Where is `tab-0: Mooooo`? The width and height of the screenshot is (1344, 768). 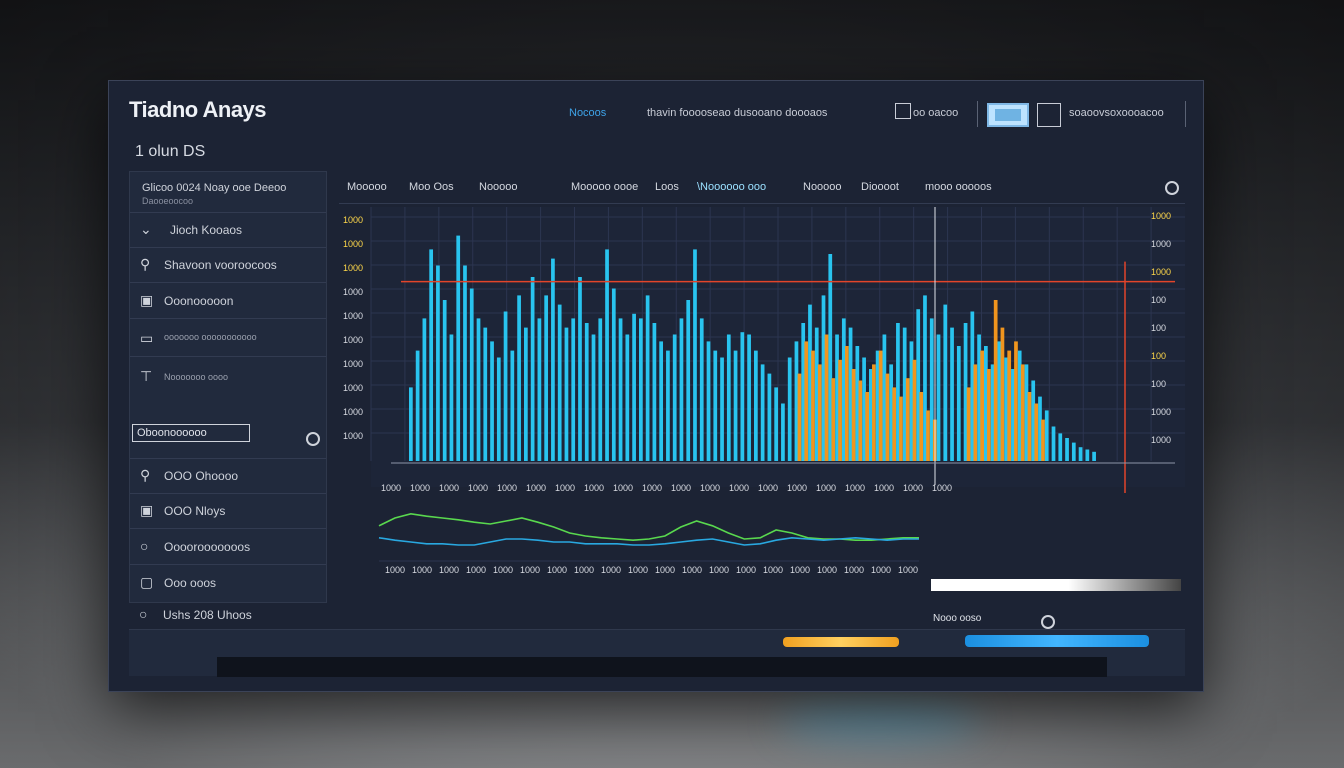
tab-0: Mooooo is located at coordinates (367, 187).